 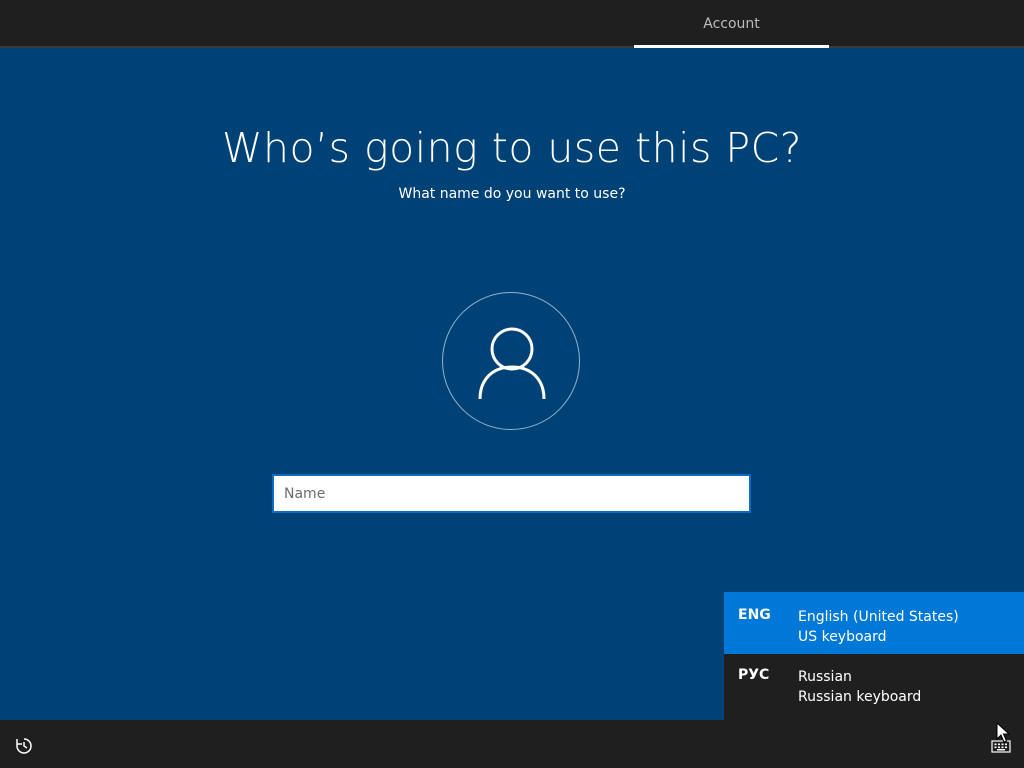 I want to click on ease-of-access-icon, so click(x=24, y=746).